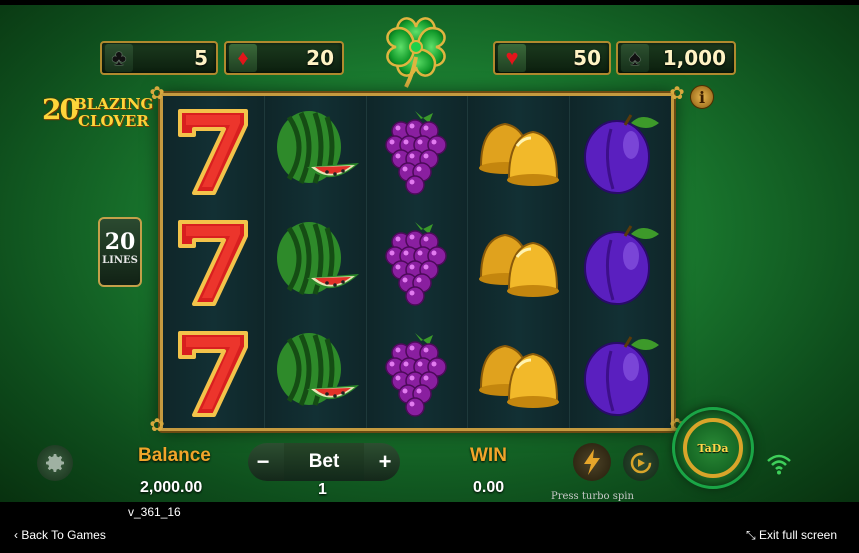 The image size is (859, 553). What do you see at coordinates (120, 260) in the screenshot?
I see `lines-label: LINES` at bounding box center [120, 260].